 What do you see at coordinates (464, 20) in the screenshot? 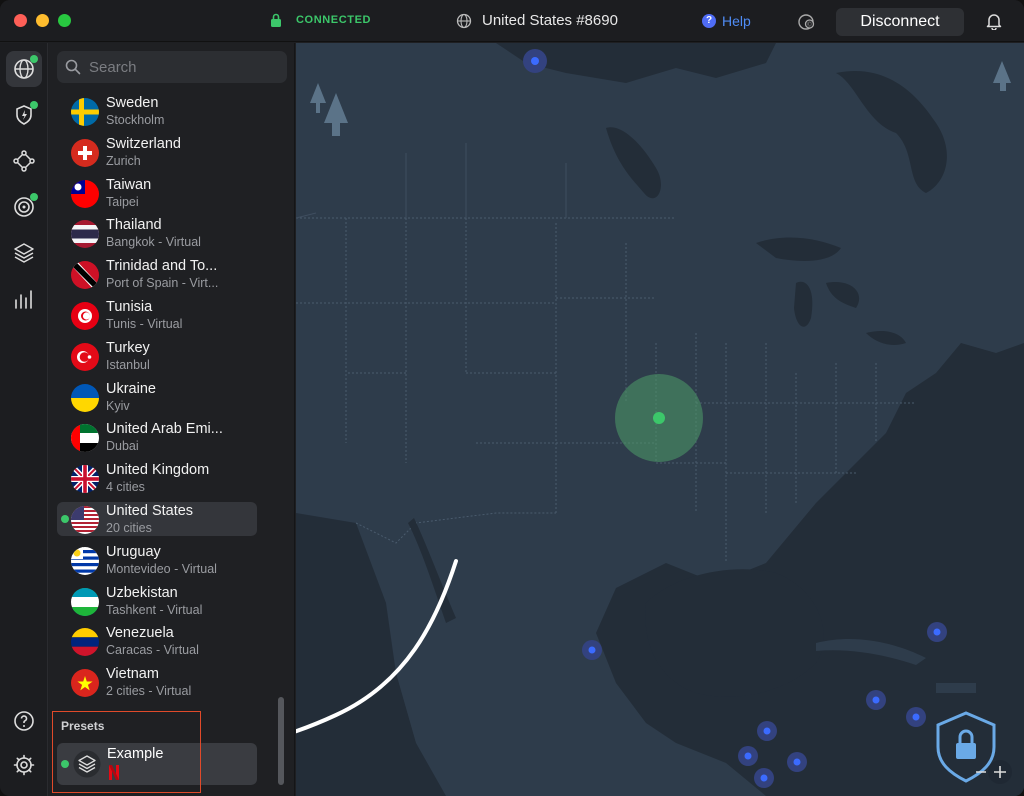
I see `globe-icon` at bounding box center [464, 20].